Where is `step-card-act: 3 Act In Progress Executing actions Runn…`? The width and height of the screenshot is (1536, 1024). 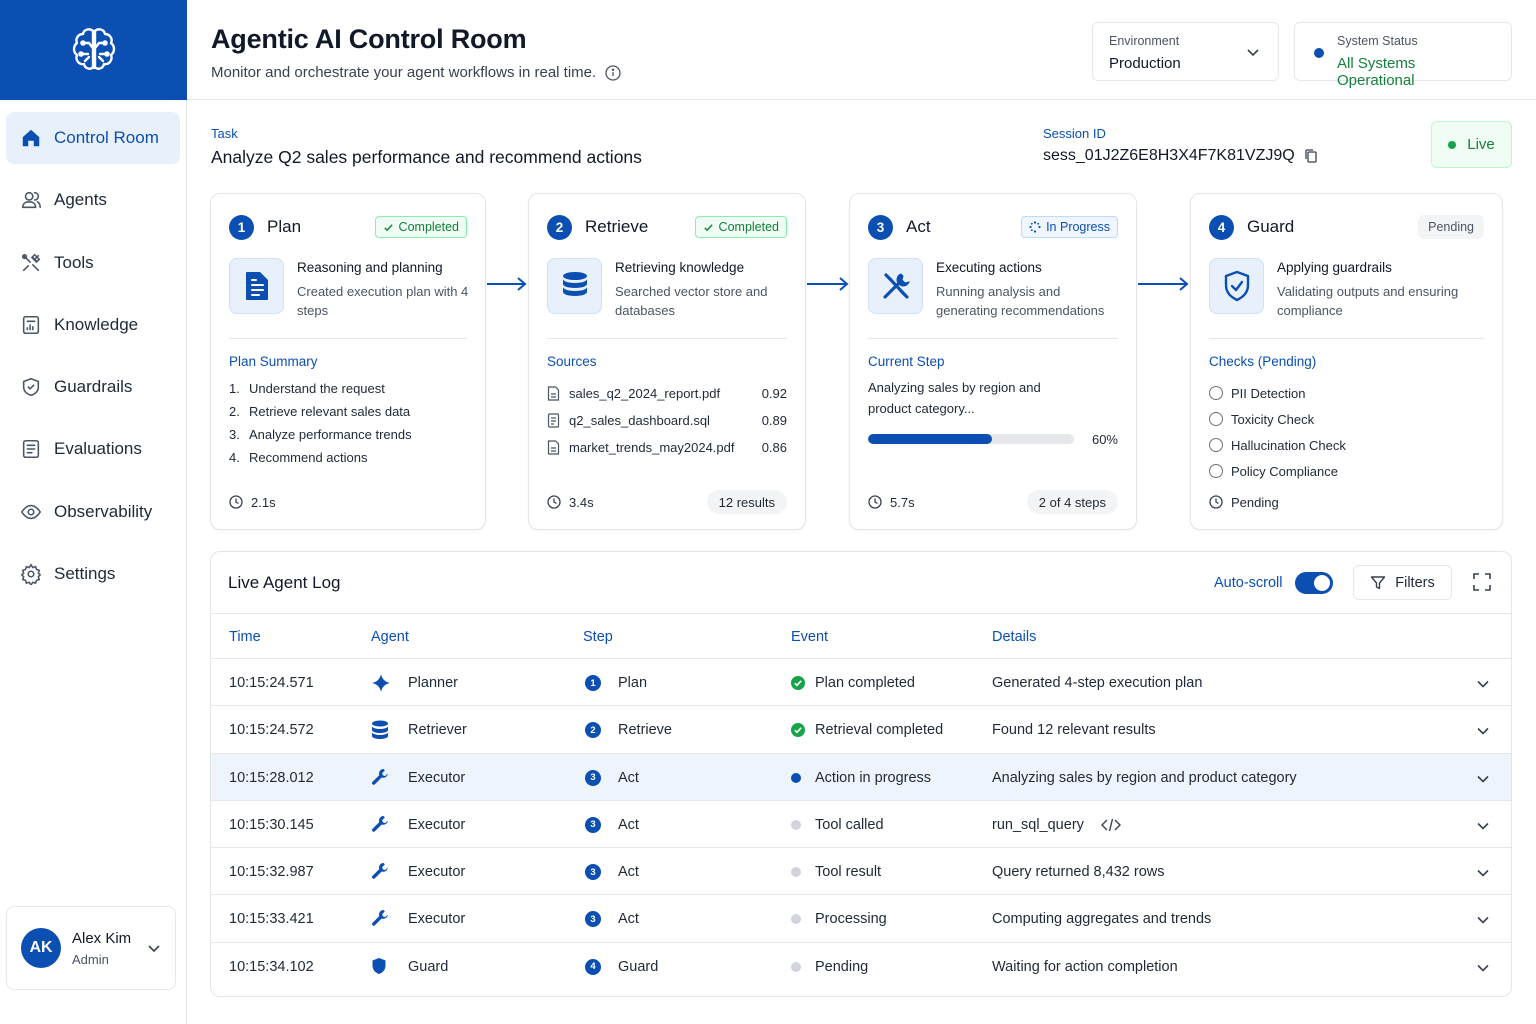 step-card-act: 3 Act In Progress Executing actions Runn… is located at coordinates (993, 361).